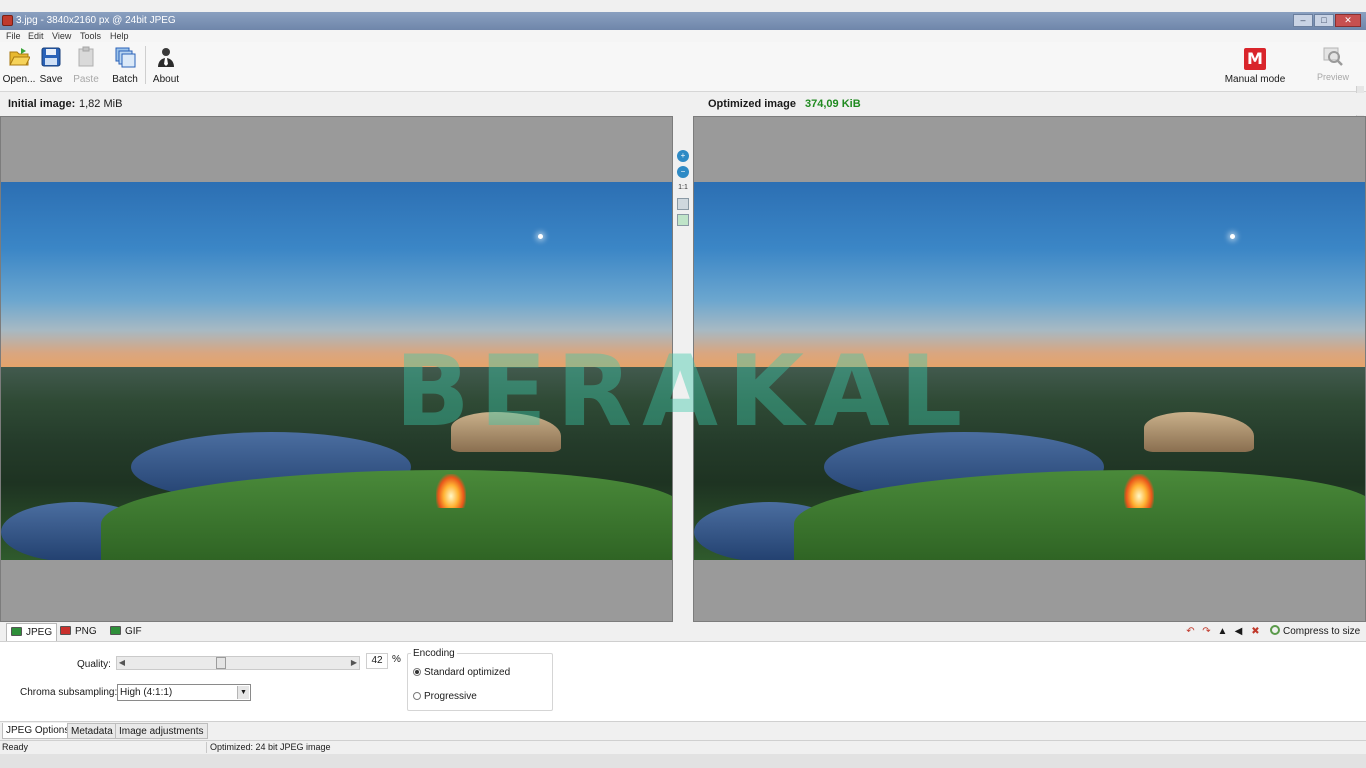 The width and height of the screenshot is (1366, 768). Describe the element at coordinates (1322, 631) in the screenshot. I see `compress-to-size-label: Compress to size` at that location.